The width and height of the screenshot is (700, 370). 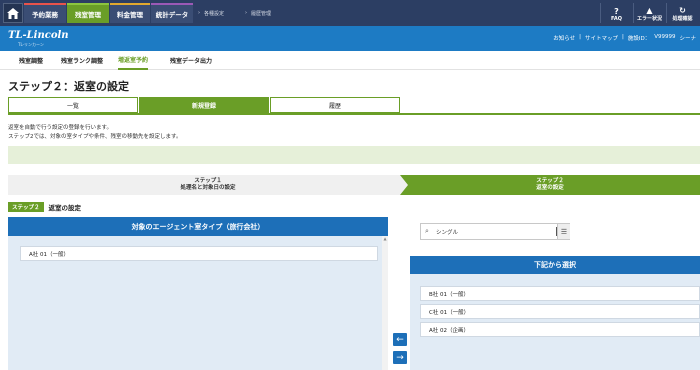 I want to click on step-2-number: ステップ２, so click(x=550, y=181).